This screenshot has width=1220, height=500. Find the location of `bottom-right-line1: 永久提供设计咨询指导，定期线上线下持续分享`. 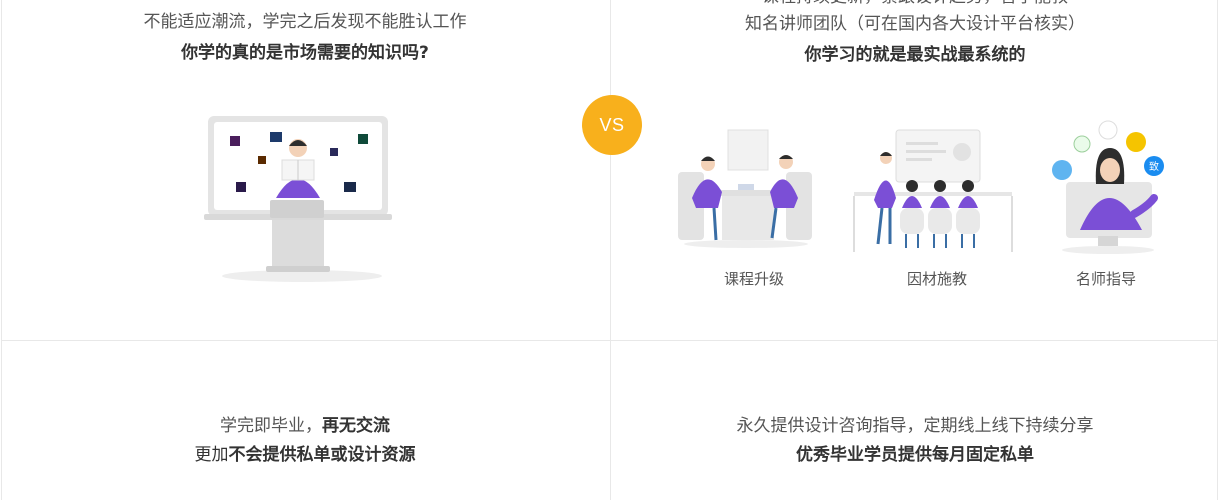

bottom-right-line1: 永久提供设计咨询指导，定期线上线下持续分享 is located at coordinates (915, 426).